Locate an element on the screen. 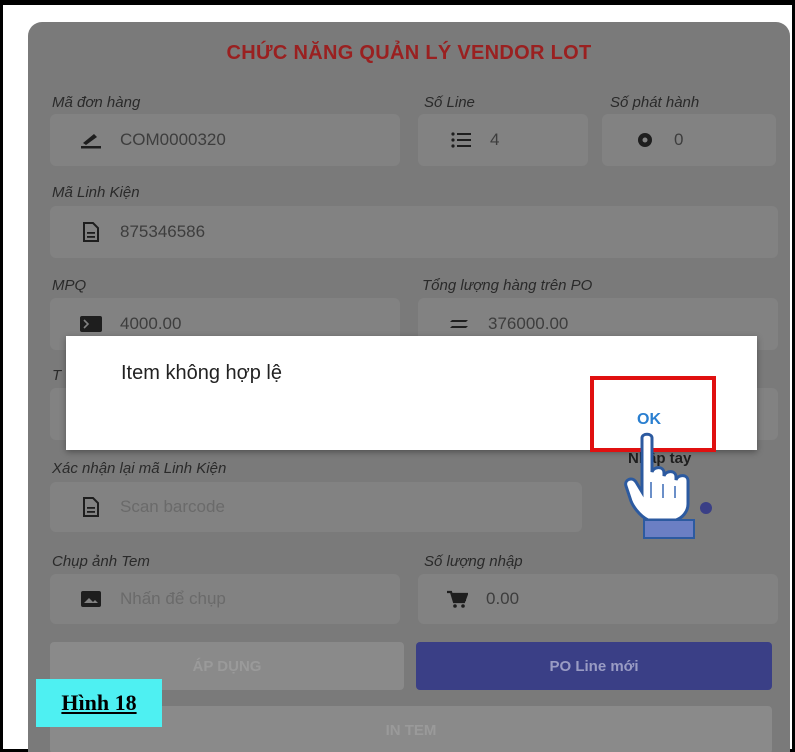  release-number-field: 0 is located at coordinates (689, 140).